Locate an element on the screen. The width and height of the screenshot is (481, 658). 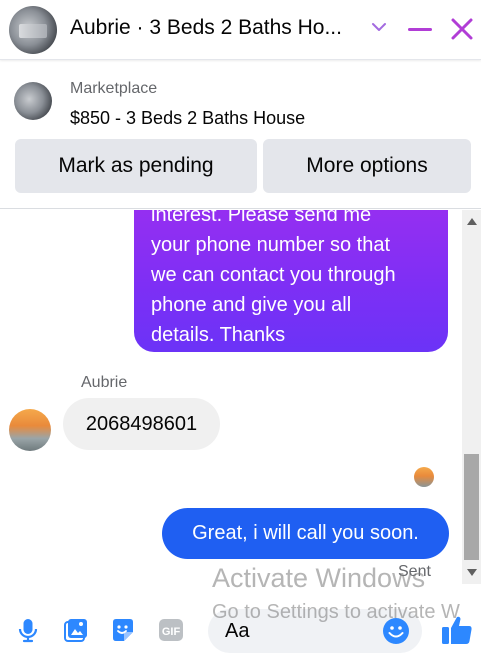
activation-watermark-subtitle: Go to Settings to activate W is located at coordinates (336, 612).